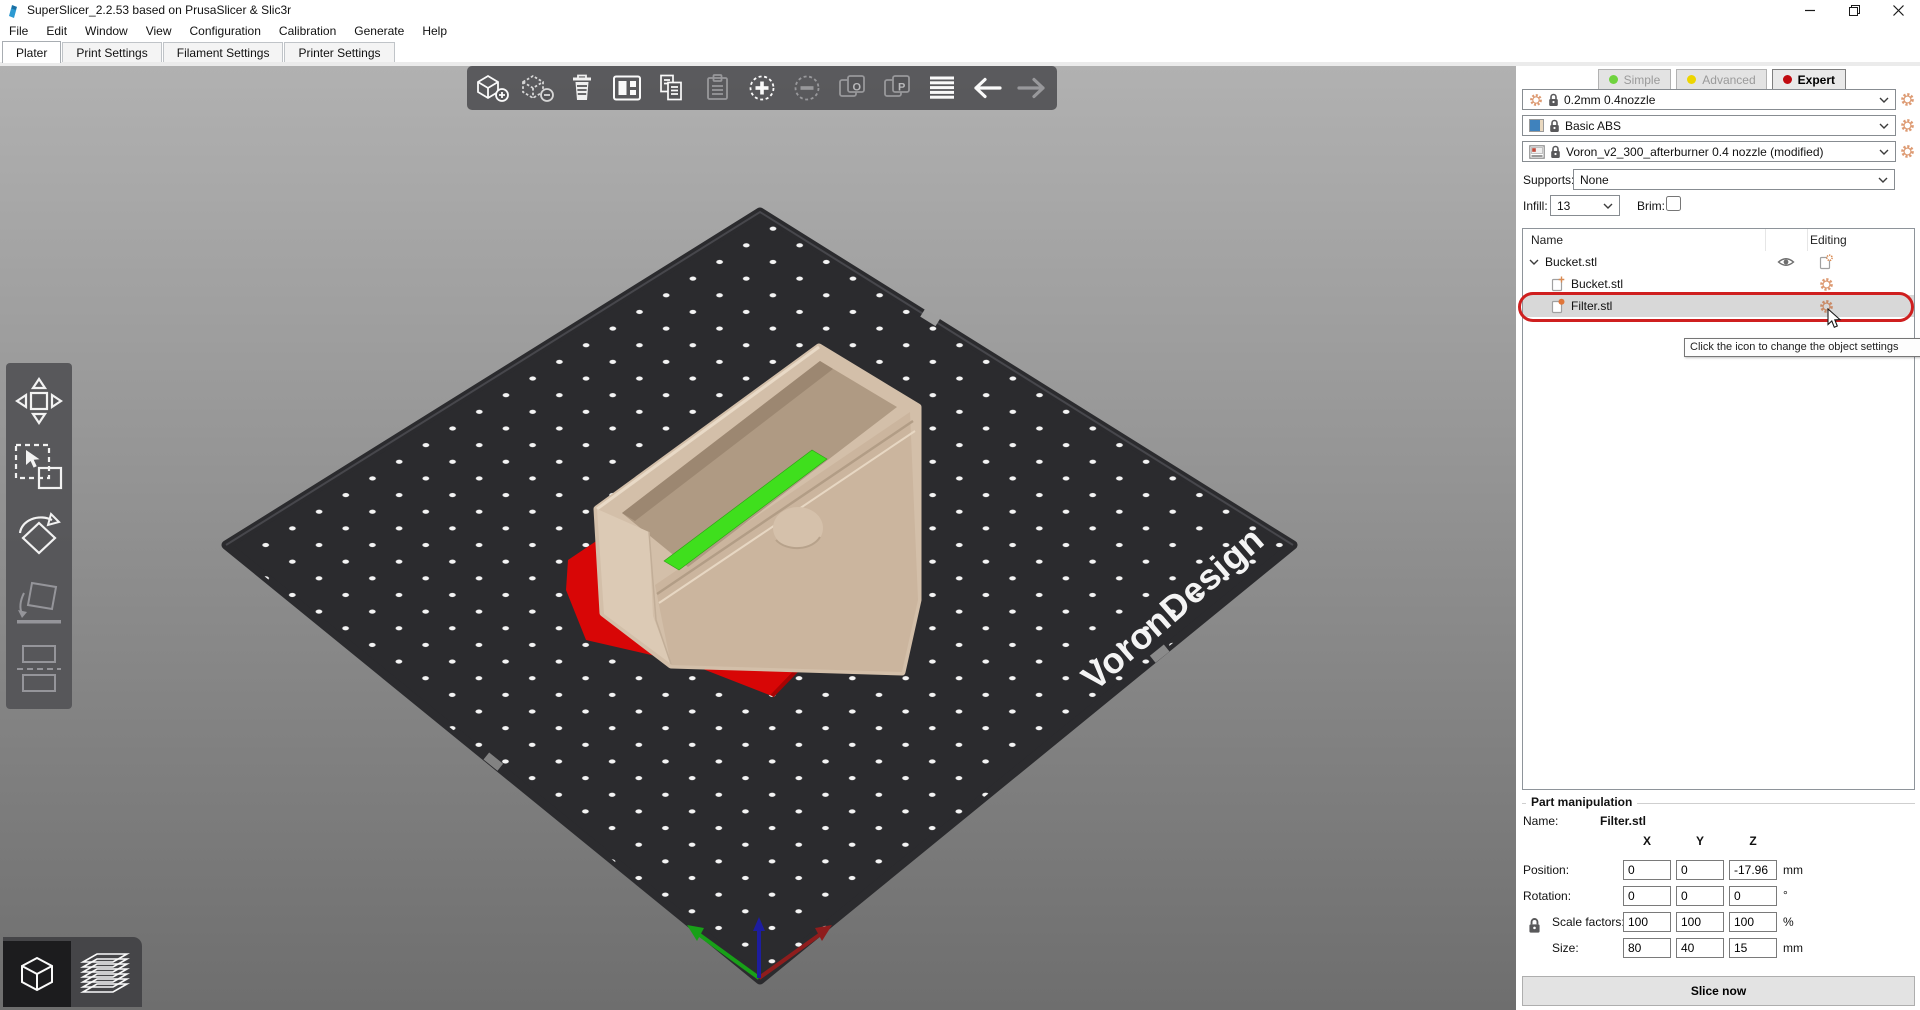 This screenshot has height=1010, width=1920. What do you see at coordinates (762, 88) in the screenshot?
I see `add-instance-button` at bounding box center [762, 88].